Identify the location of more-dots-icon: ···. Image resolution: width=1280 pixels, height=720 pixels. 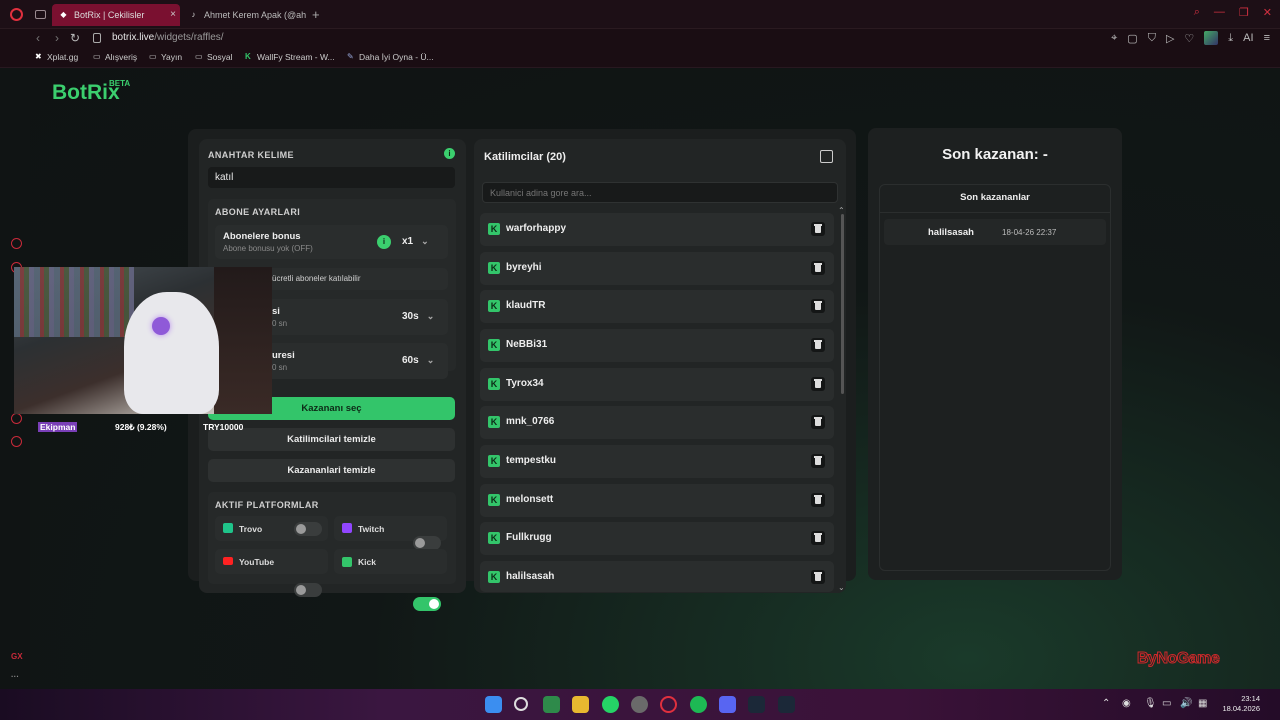
(15, 676).